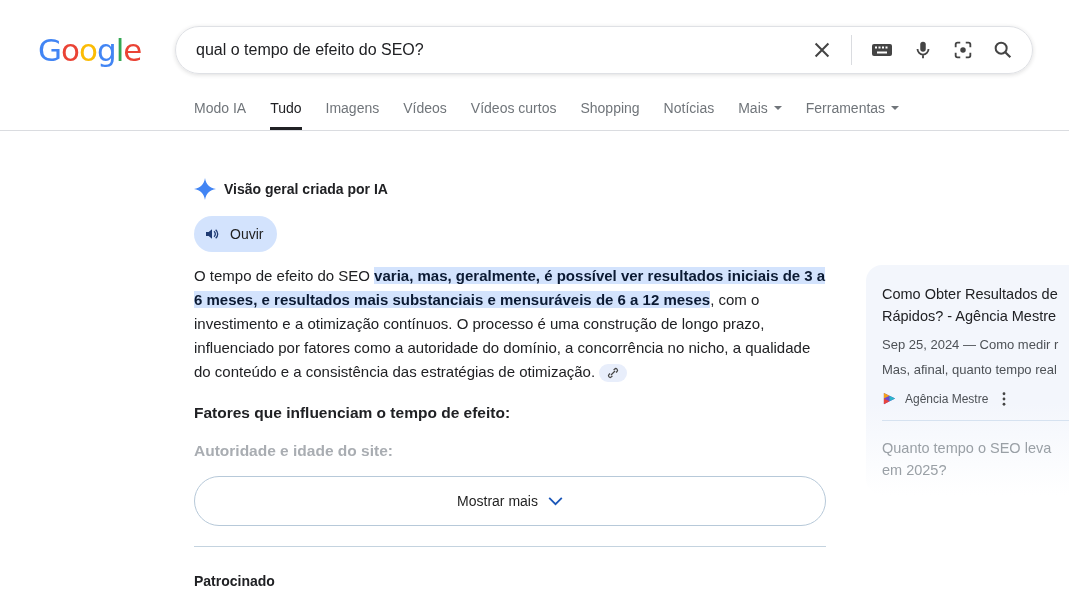  I want to click on search-tab: Vídeos, so click(425, 102).